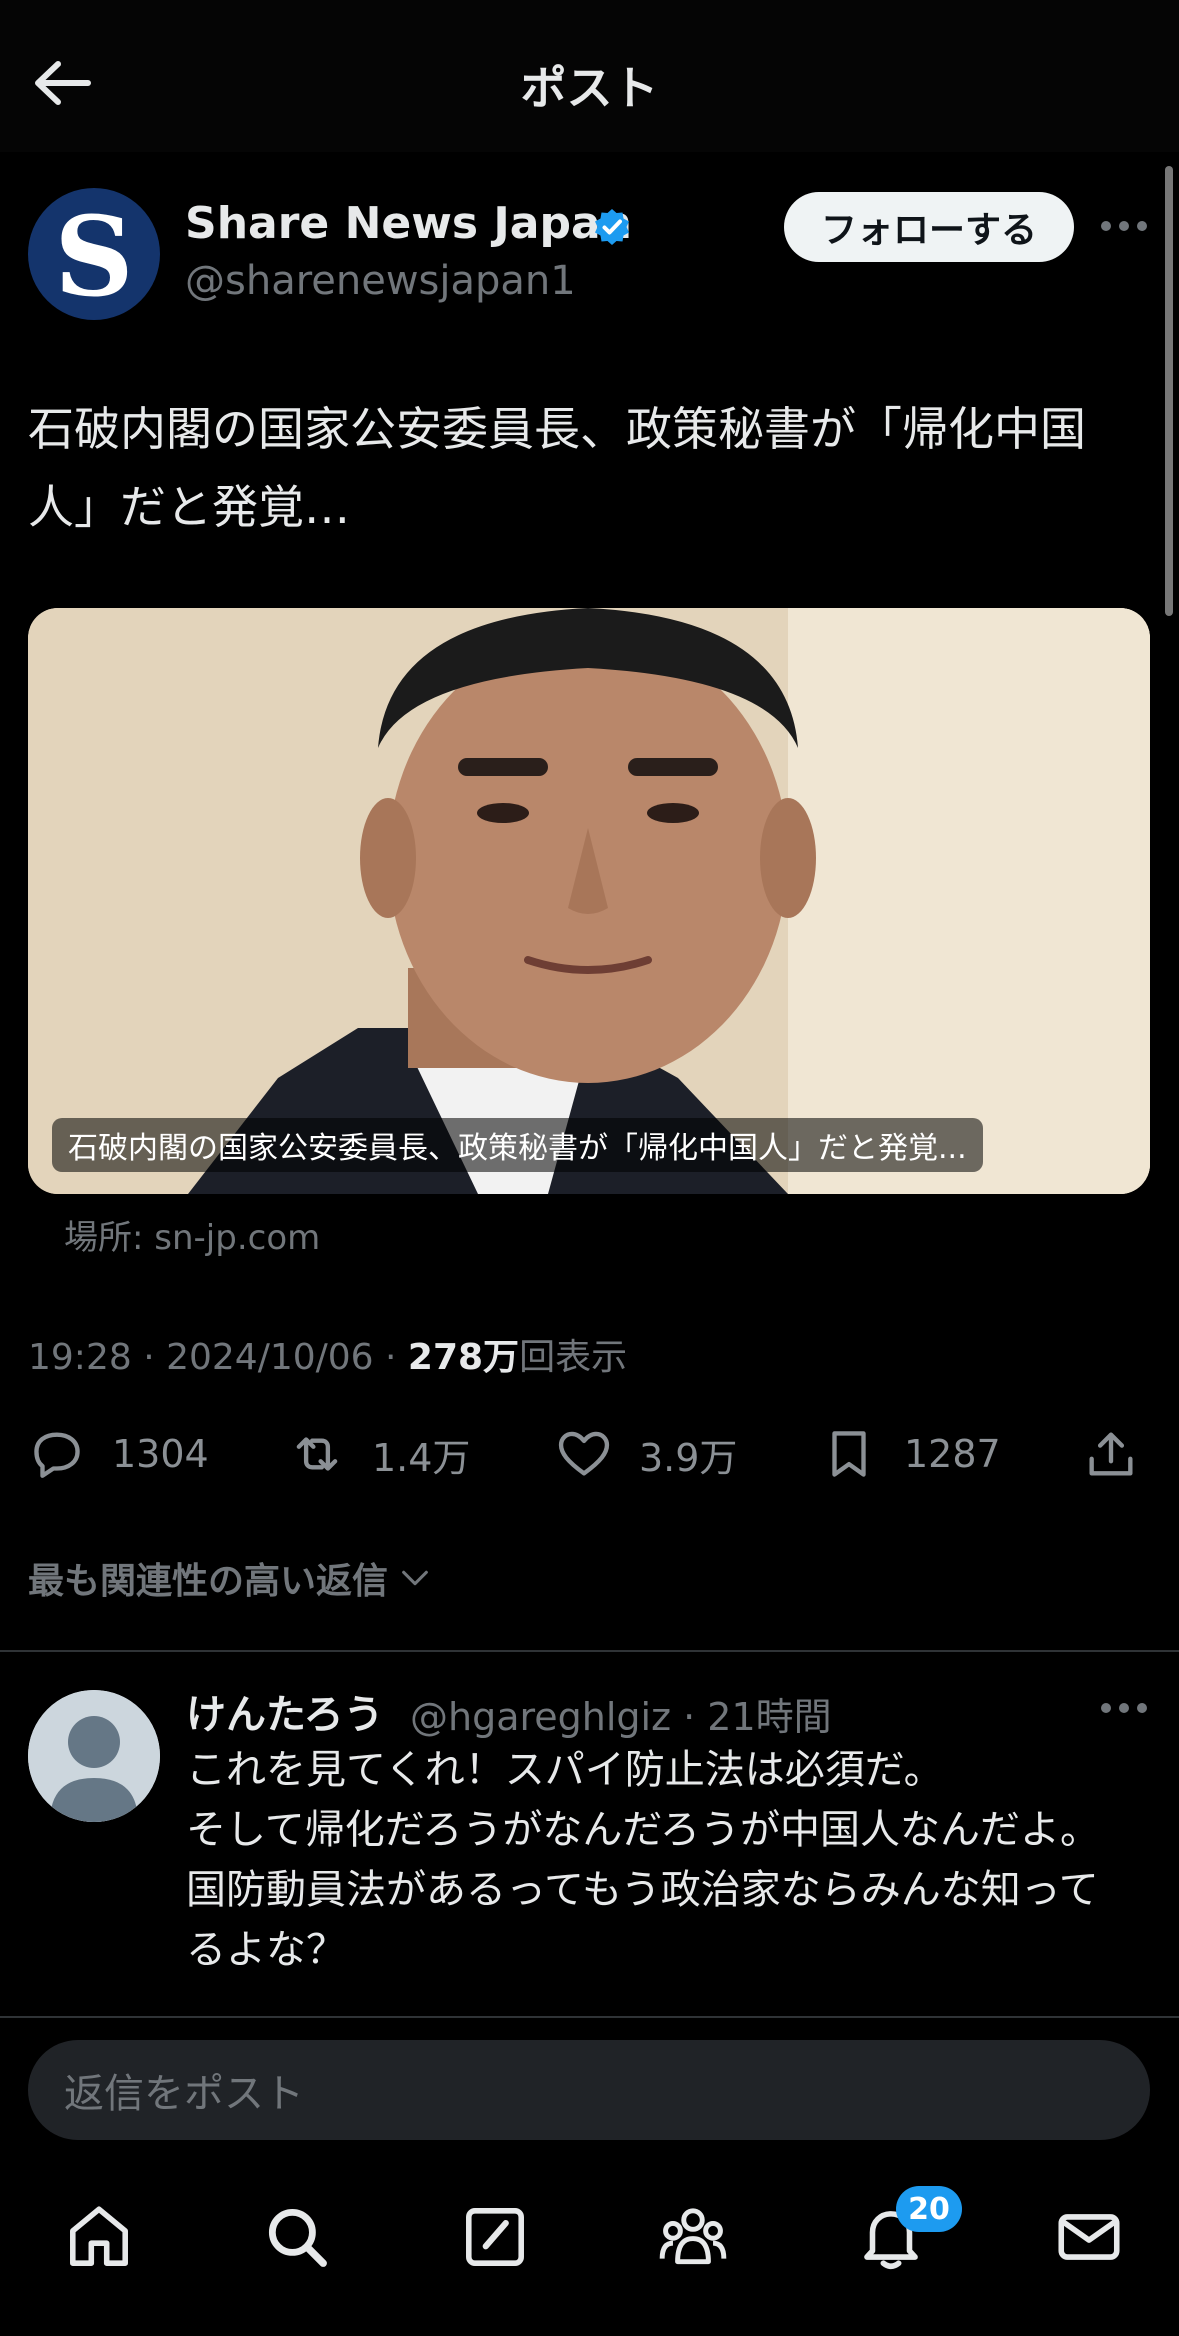 Image resolution: width=1179 pixels, height=2336 pixels. I want to click on share-icon, so click(1111, 1454).